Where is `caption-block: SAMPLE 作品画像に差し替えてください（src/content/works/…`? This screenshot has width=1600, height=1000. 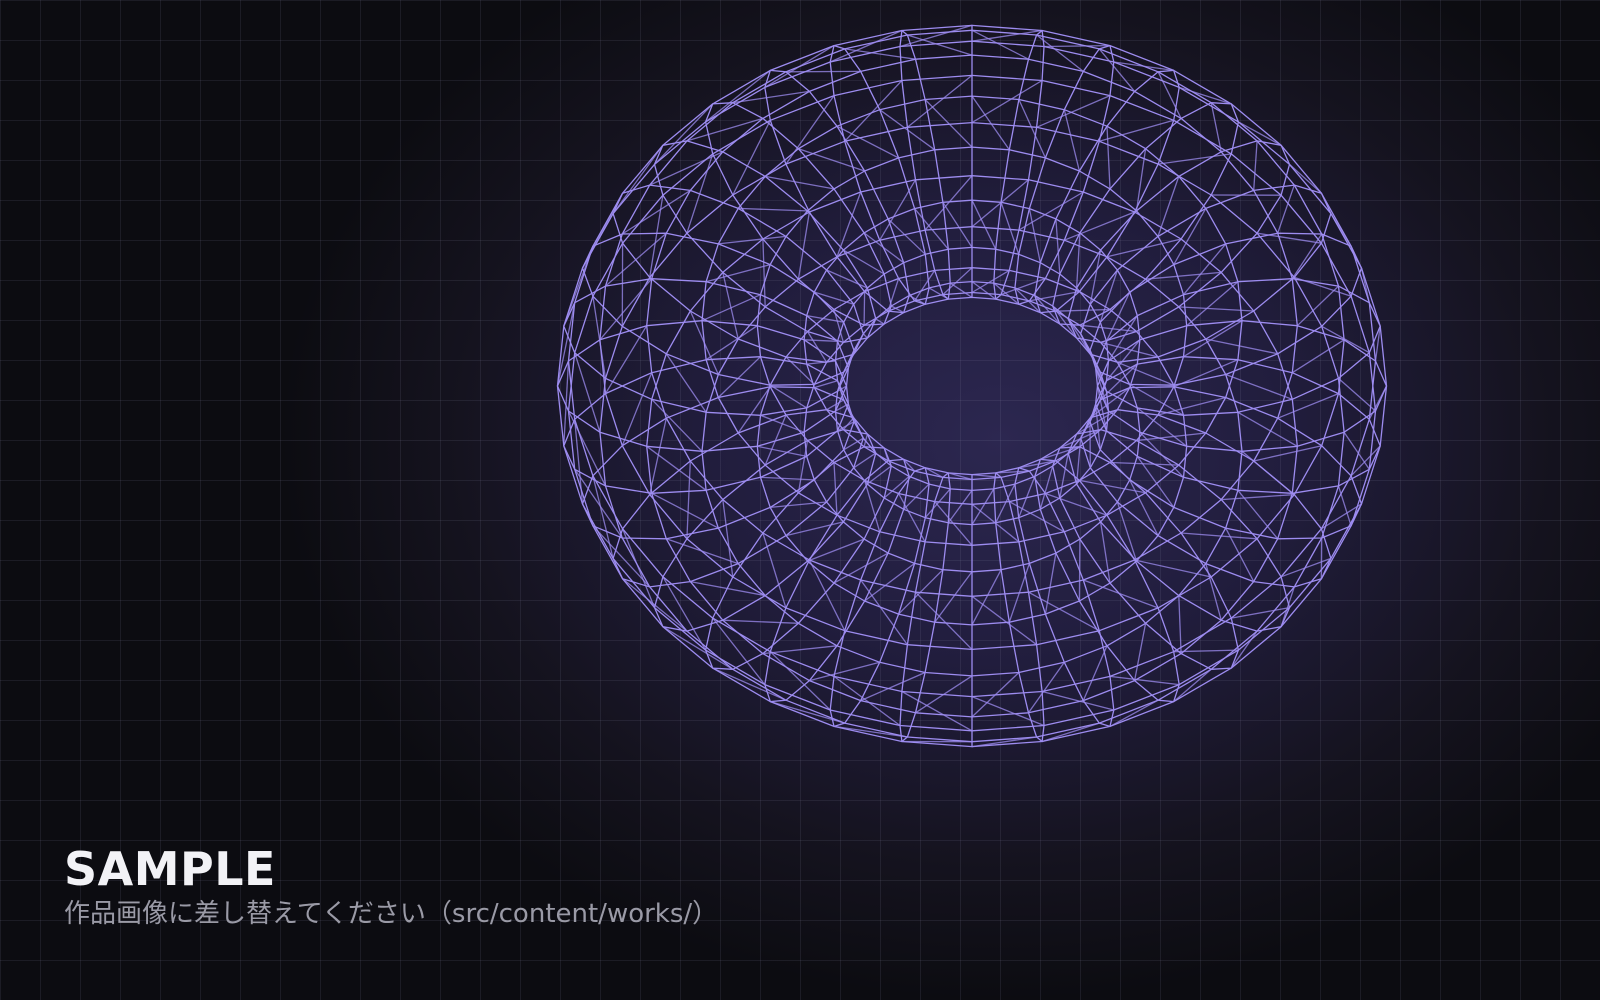 caption-block: SAMPLE 作品画像に差し替えてください（src/content/works/… is located at coordinates (391, 889).